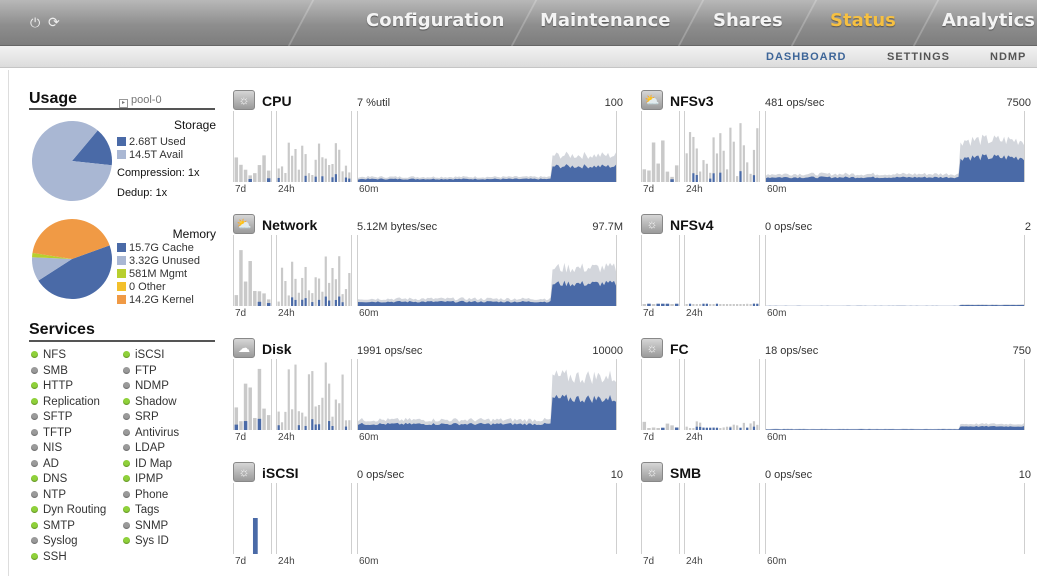  What do you see at coordinates (53, 526) in the screenshot?
I see `service-smtp: SMTP` at bounding box center [53, 526].